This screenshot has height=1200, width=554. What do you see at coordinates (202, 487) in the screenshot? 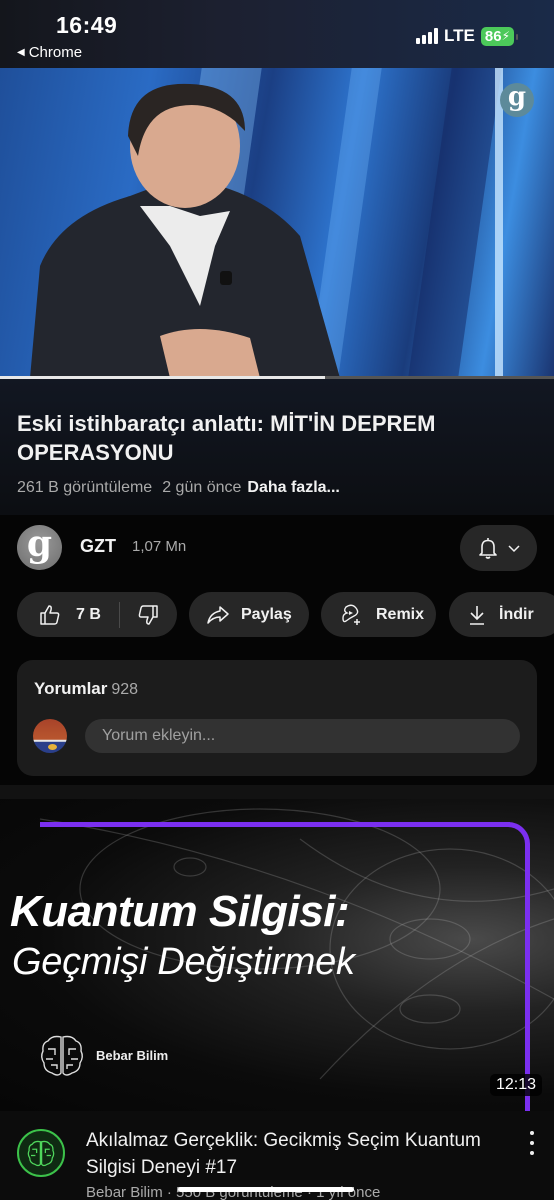
I see `upload-age: 2 gün önce` at bounding box center [202, 487].